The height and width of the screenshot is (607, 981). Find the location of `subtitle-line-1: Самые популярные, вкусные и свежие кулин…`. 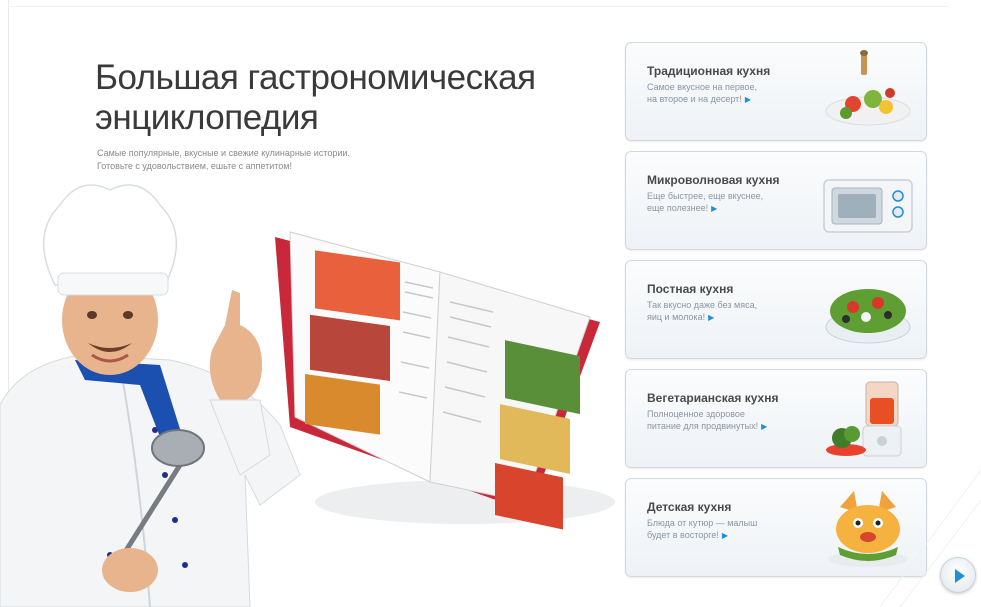

subtitle-line-1: Самые популярные, вкусные и свежие кулин… is located at coordinates (223, 153).